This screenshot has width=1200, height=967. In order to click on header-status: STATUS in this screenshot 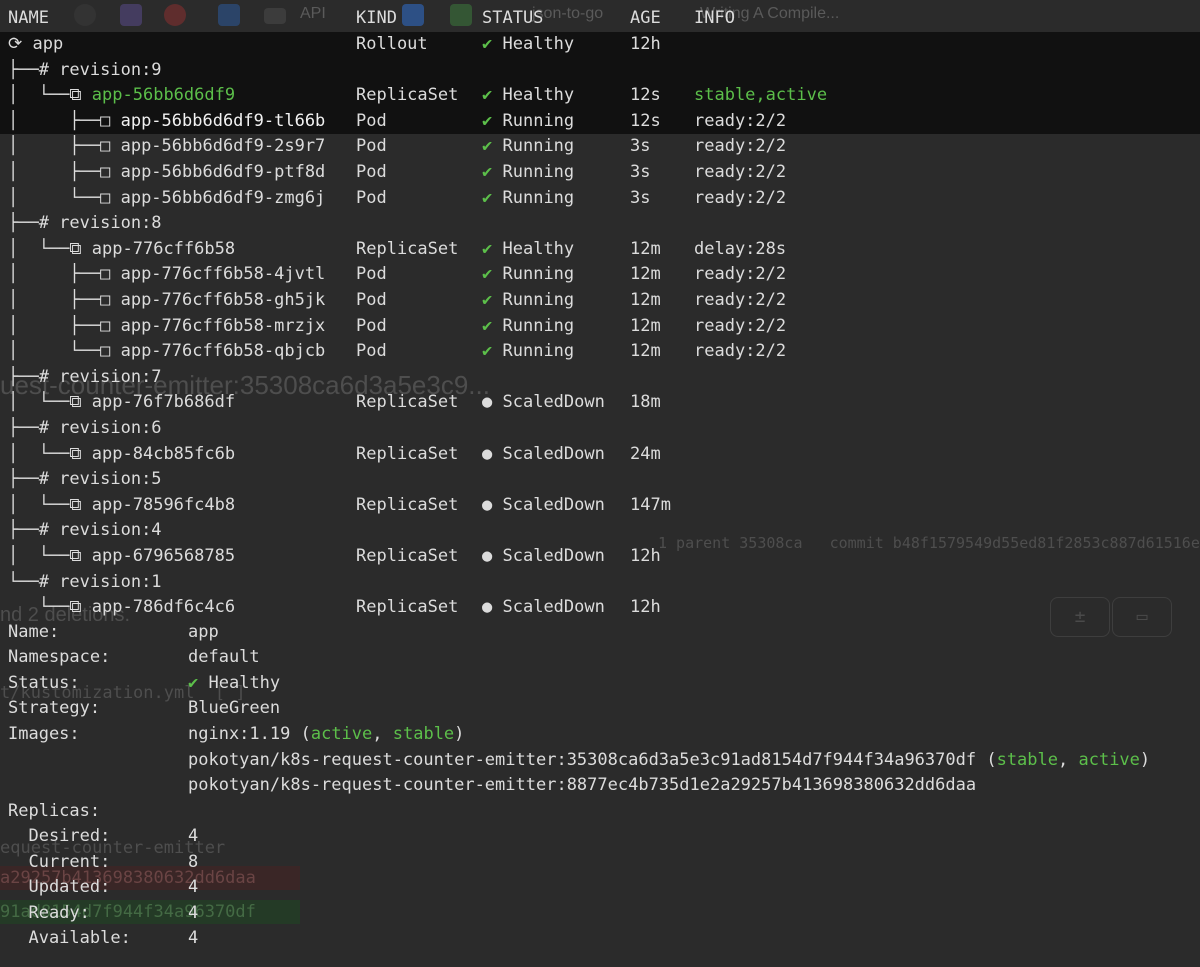, I will do `click(513, 18)`.